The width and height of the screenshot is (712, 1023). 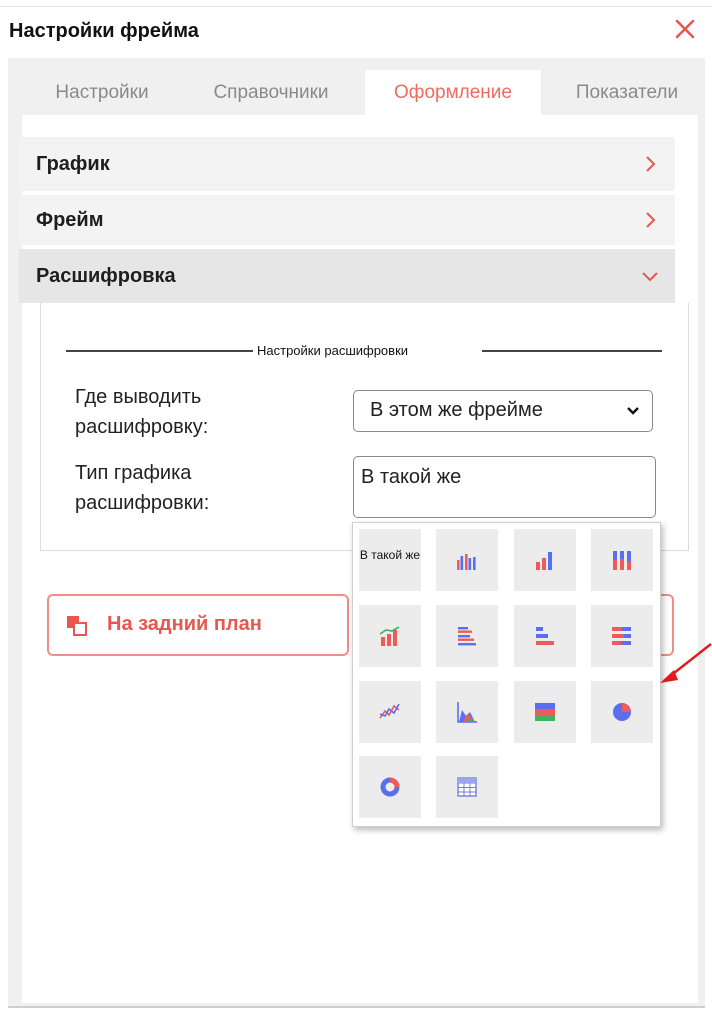 What do you see at coordinates (271, 92) in the screenshot?
I see `tab-dictionaries: Справочники` at bounding box center [271, 92].